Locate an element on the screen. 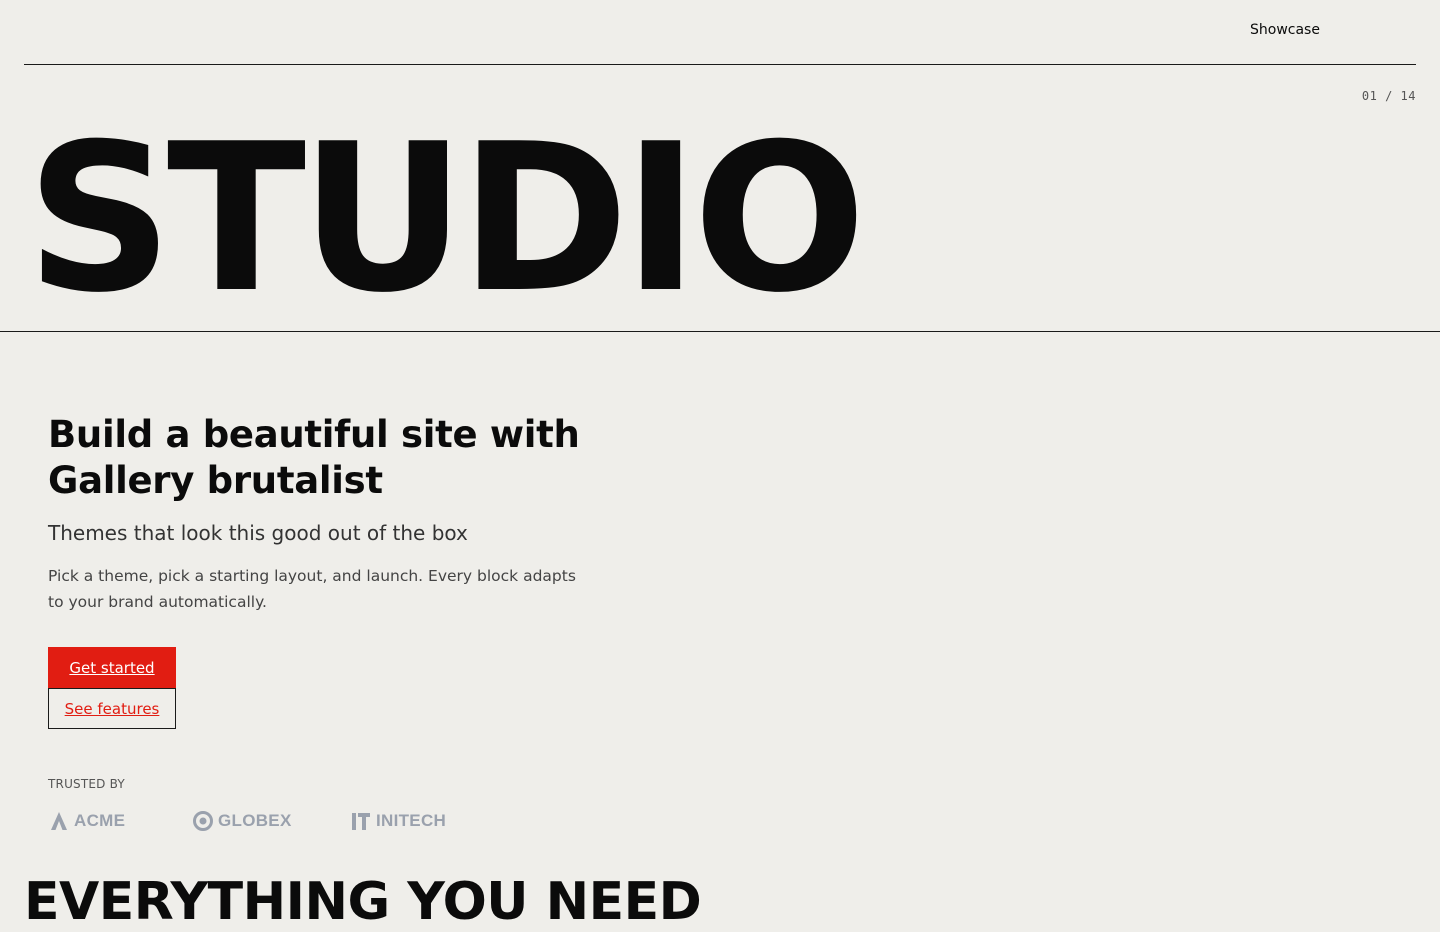 The image size is (1440, 932). trusted-logos: ACME GLOBEX INITECH is located at coordinates (259, 821).